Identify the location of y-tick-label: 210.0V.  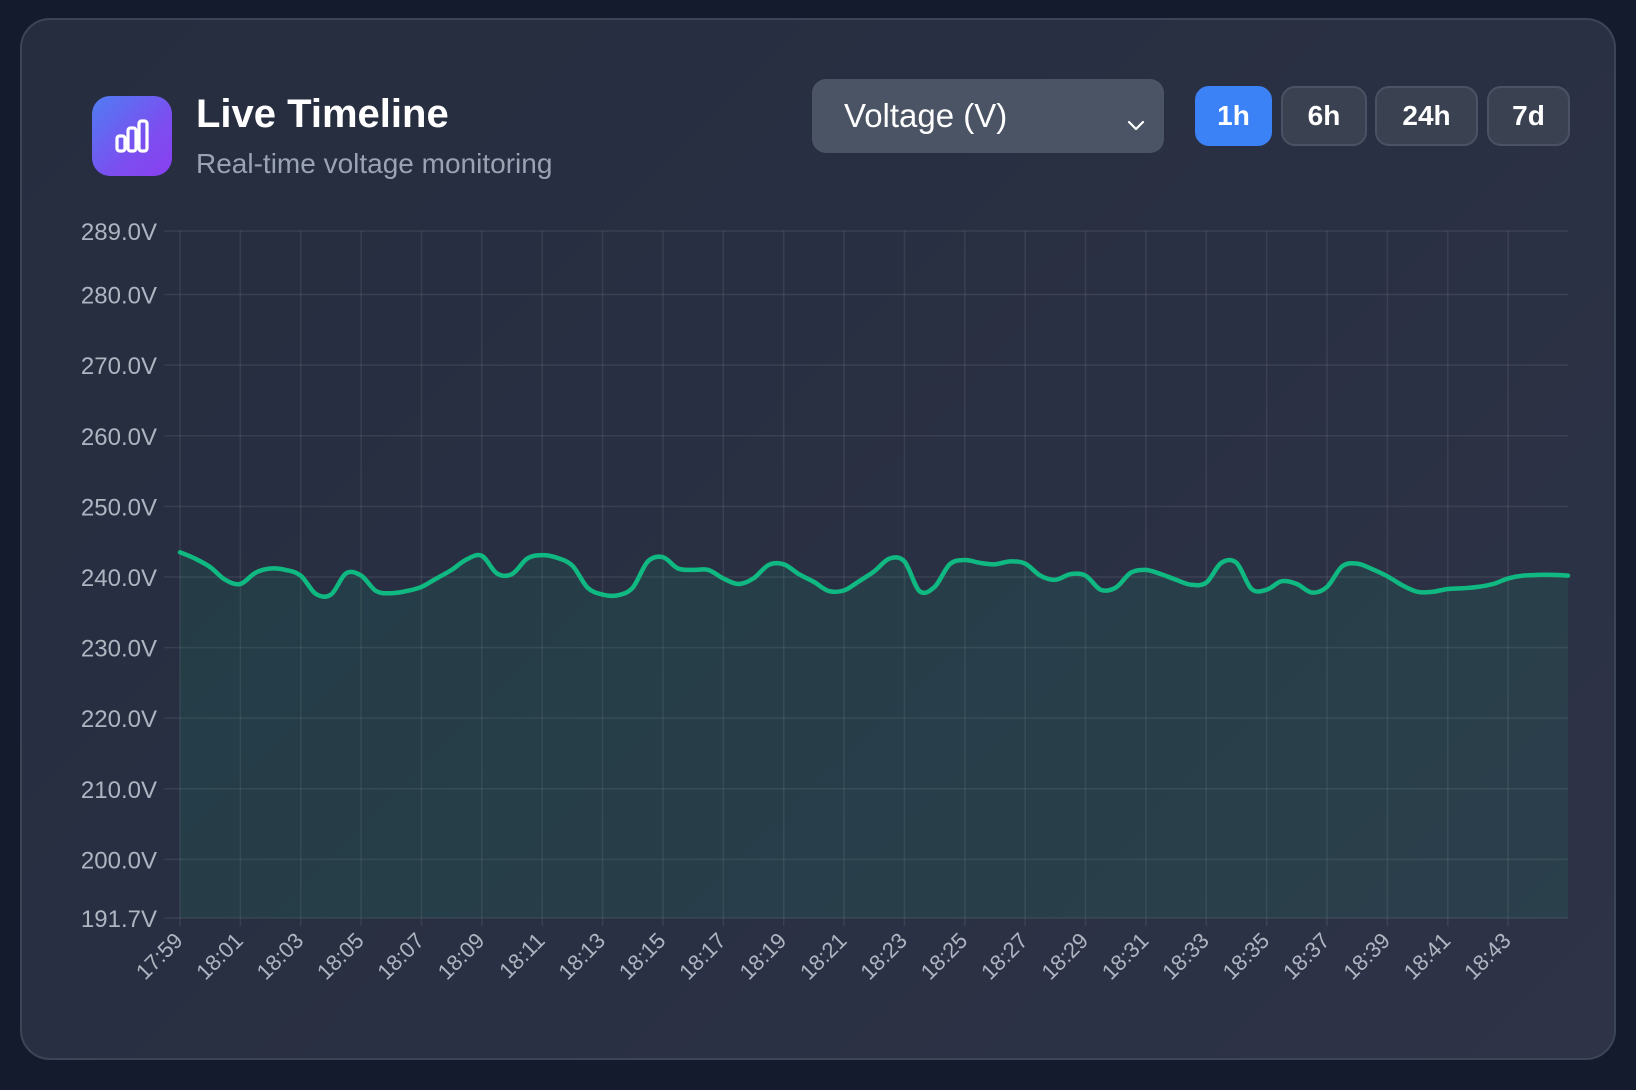
(119, 790).